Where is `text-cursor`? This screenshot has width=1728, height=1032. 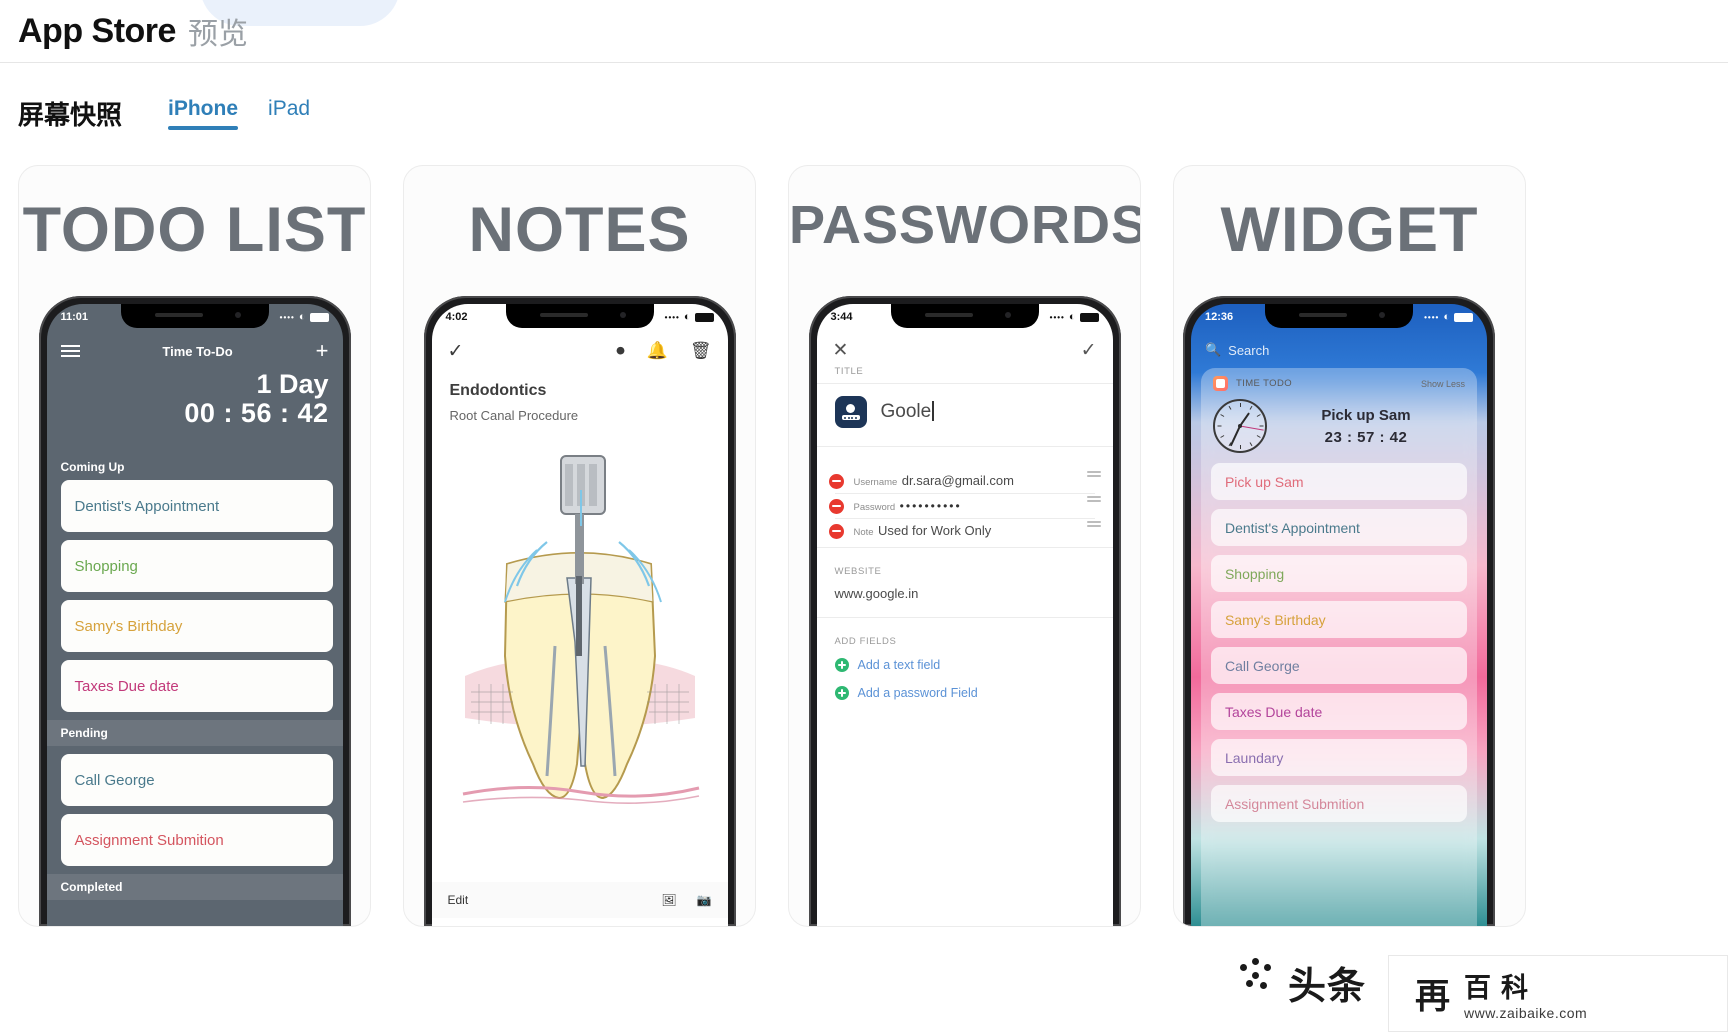
text-cursor is located at coordinates (933, 411).